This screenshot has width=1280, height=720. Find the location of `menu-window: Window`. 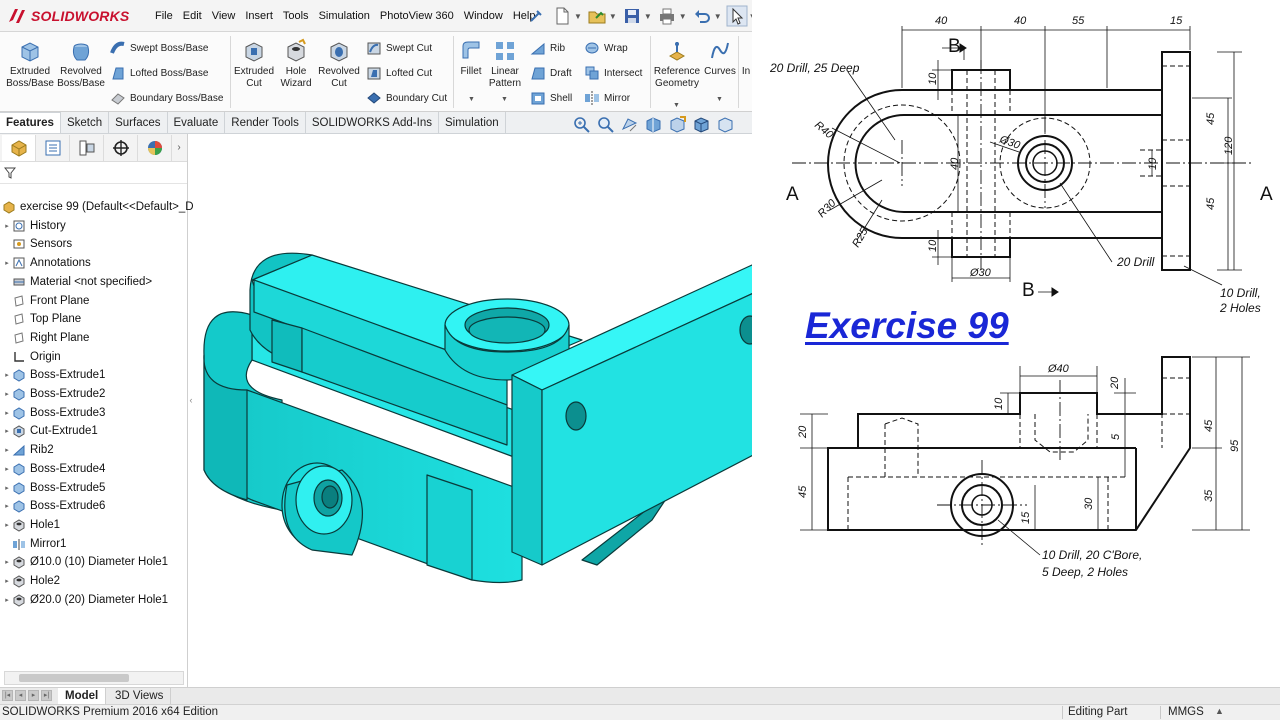

menu-window: Window is located at coordinates (483, 16).